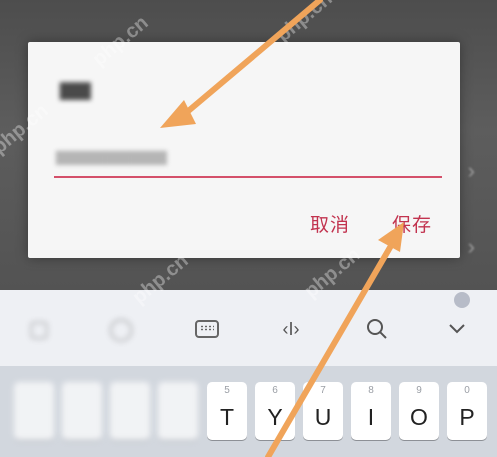 This screenshot has height=457, width=497. I want to click on emoji-icon: ▢, so click(39, 329).